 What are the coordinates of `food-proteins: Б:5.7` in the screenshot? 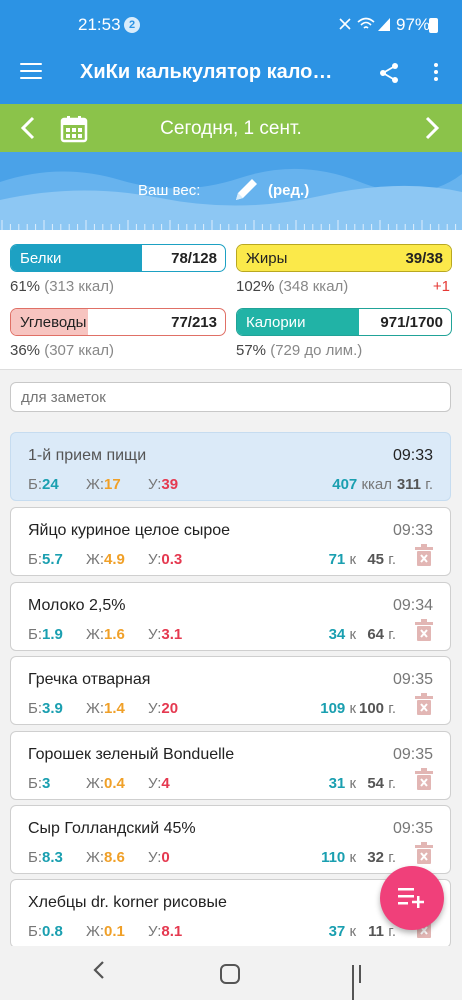 It's located at (45, 559).